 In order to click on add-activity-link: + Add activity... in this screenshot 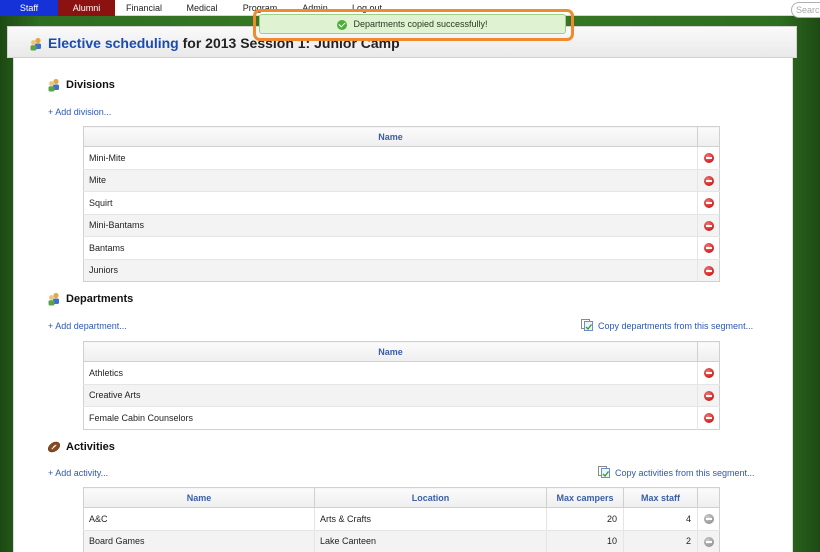, I will do `click(78, 473)`.